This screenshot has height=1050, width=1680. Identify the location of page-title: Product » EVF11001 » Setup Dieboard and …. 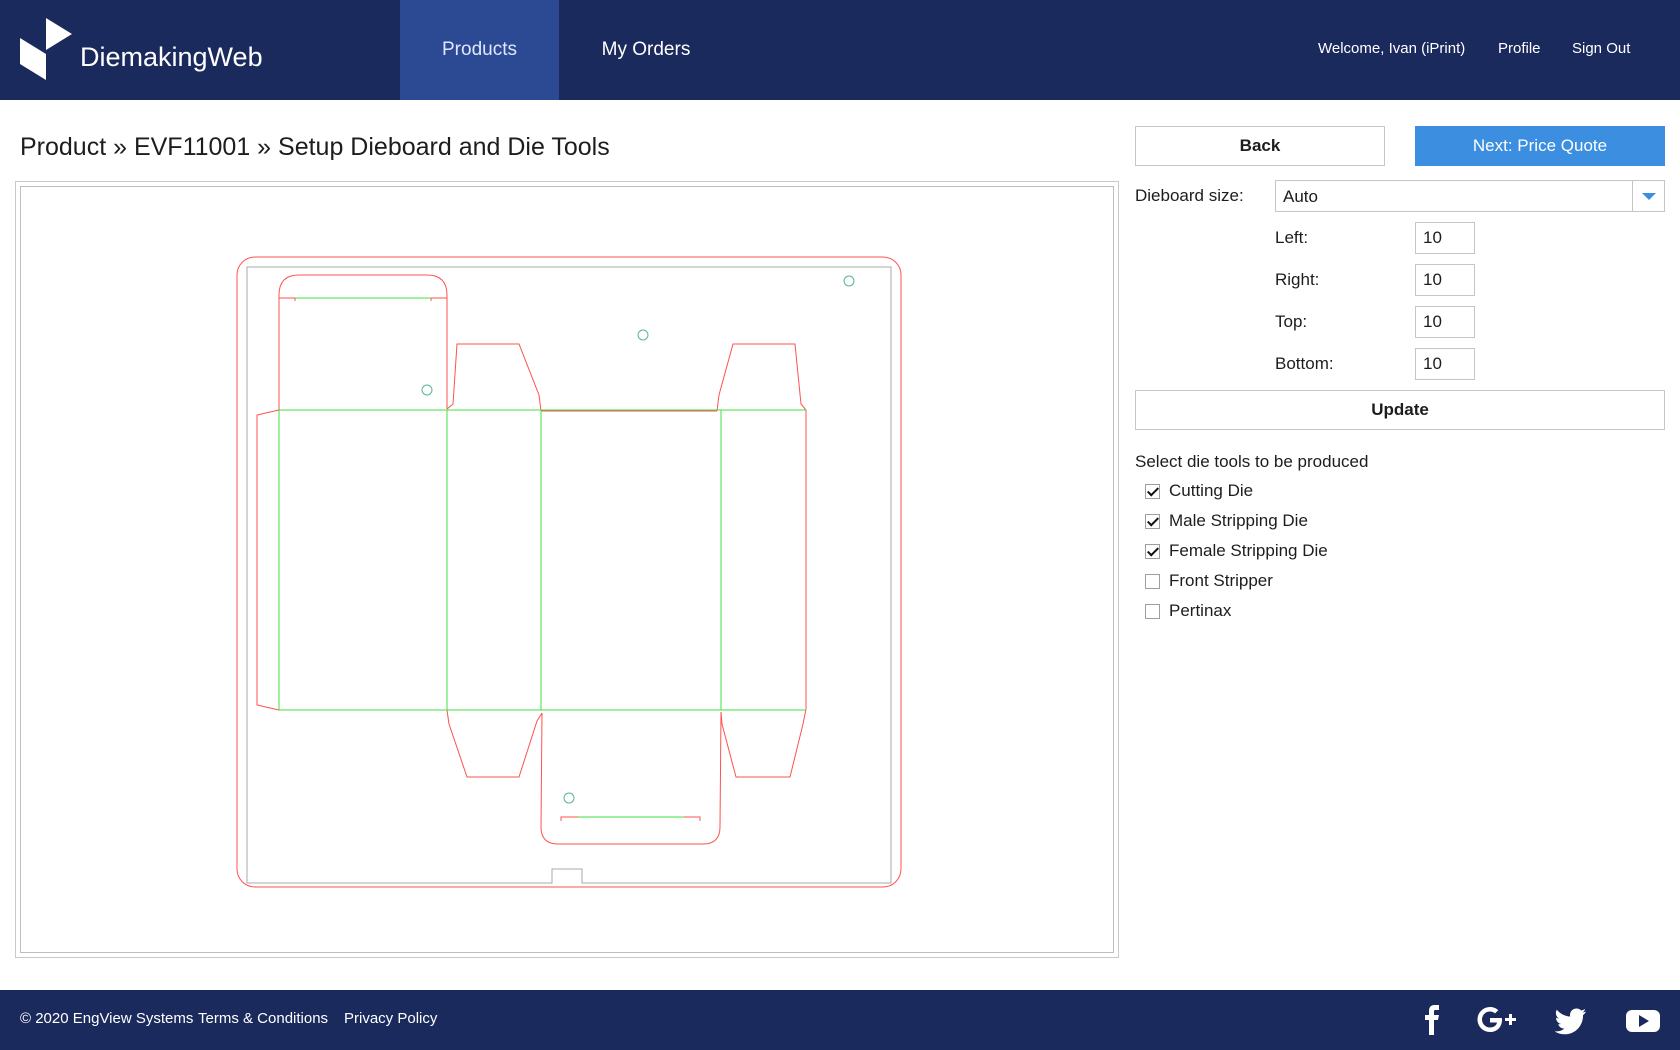
(315, 147).